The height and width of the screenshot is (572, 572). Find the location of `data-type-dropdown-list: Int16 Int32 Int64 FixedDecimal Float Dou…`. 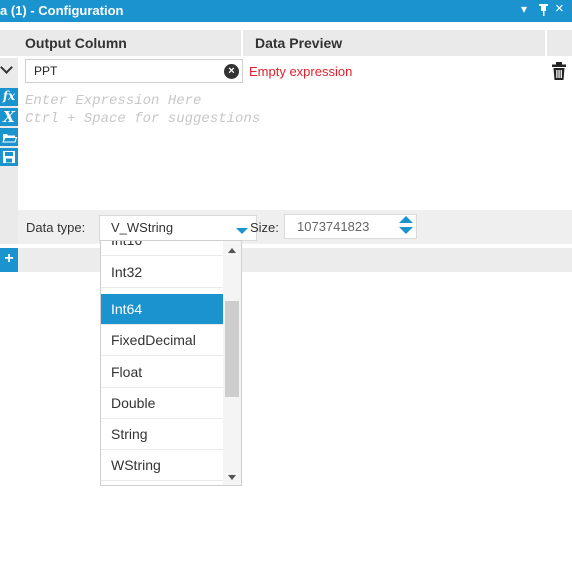

data-type-dropdown-list: Int16 Int32 Int64 FixedDecimal Float Dou… is located at coordinates (171, 363).